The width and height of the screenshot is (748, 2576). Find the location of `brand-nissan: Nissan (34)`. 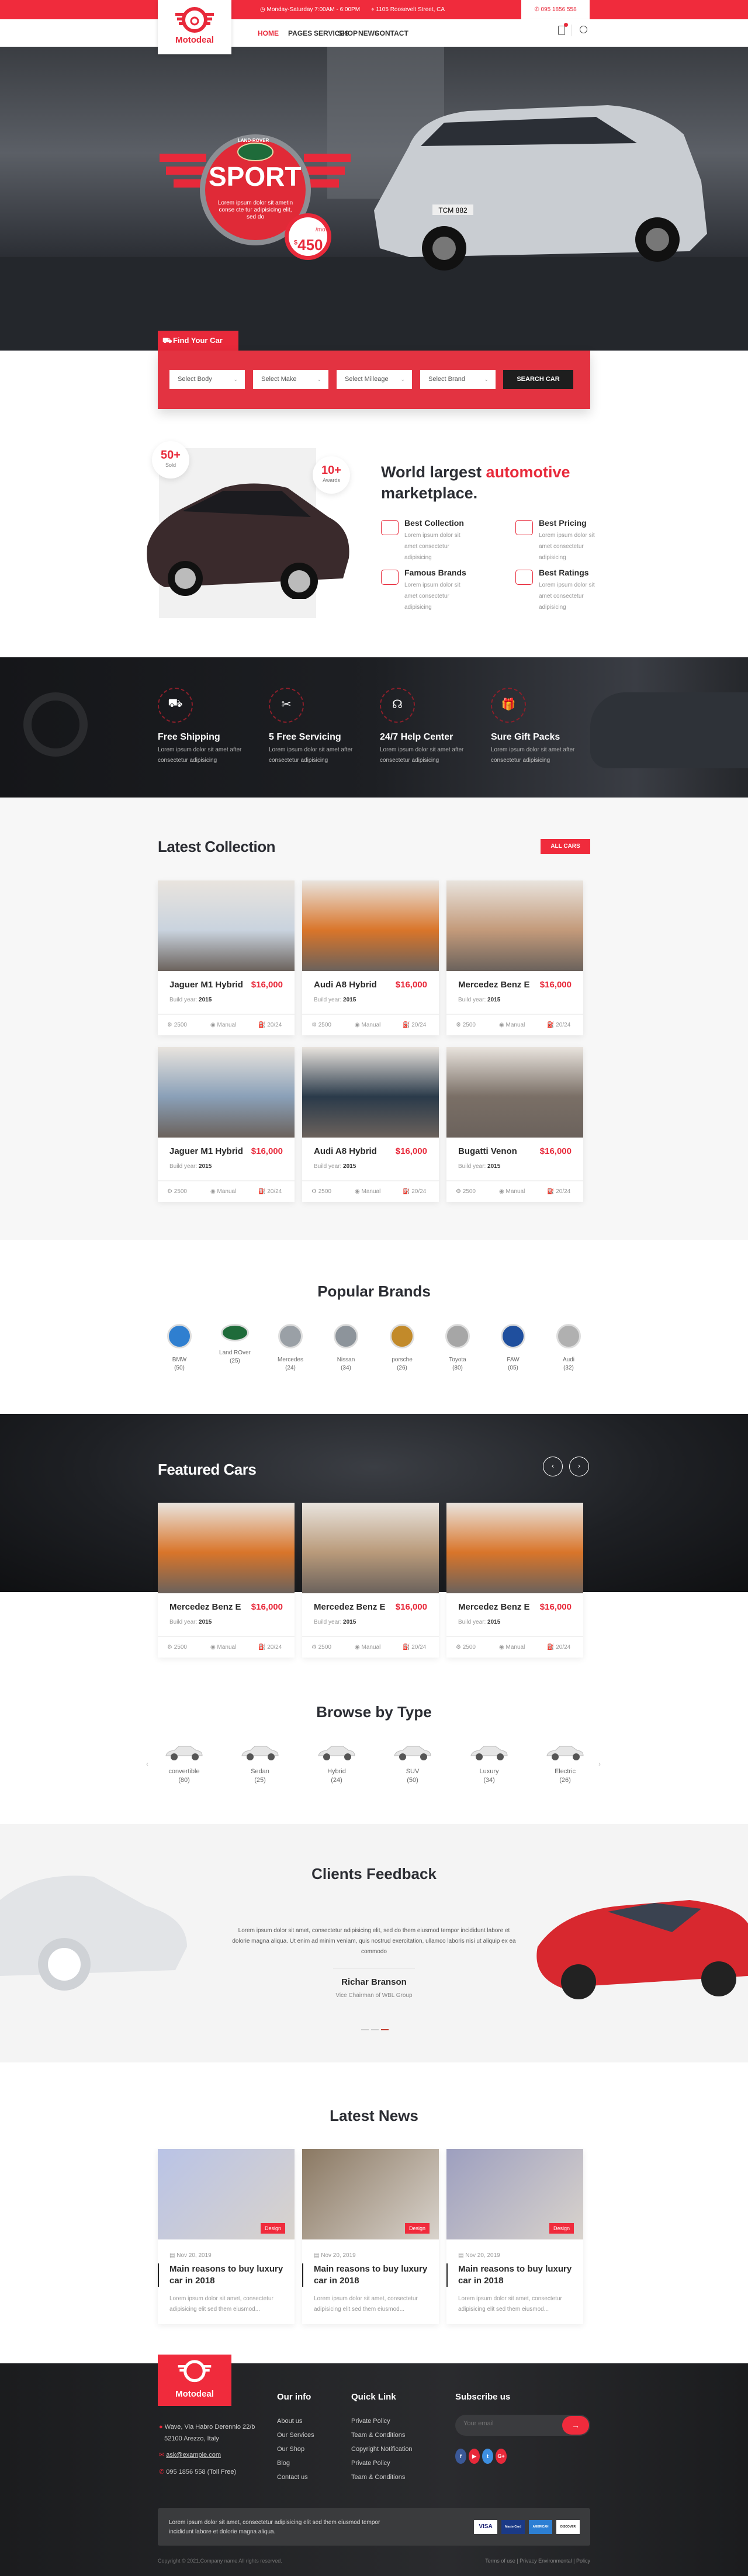

brand-nissan: Nissan (34) is located at coordinates (346, 1347).